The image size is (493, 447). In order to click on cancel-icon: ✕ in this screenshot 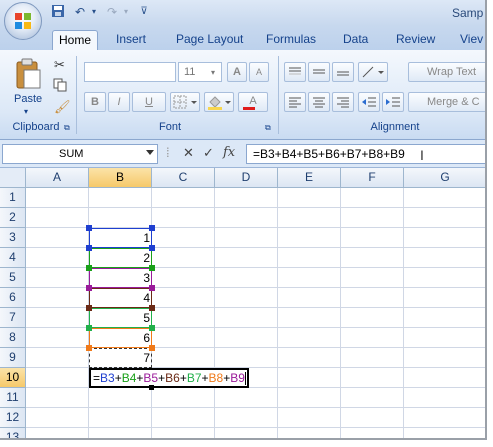, I will do `click(188, 153)`.